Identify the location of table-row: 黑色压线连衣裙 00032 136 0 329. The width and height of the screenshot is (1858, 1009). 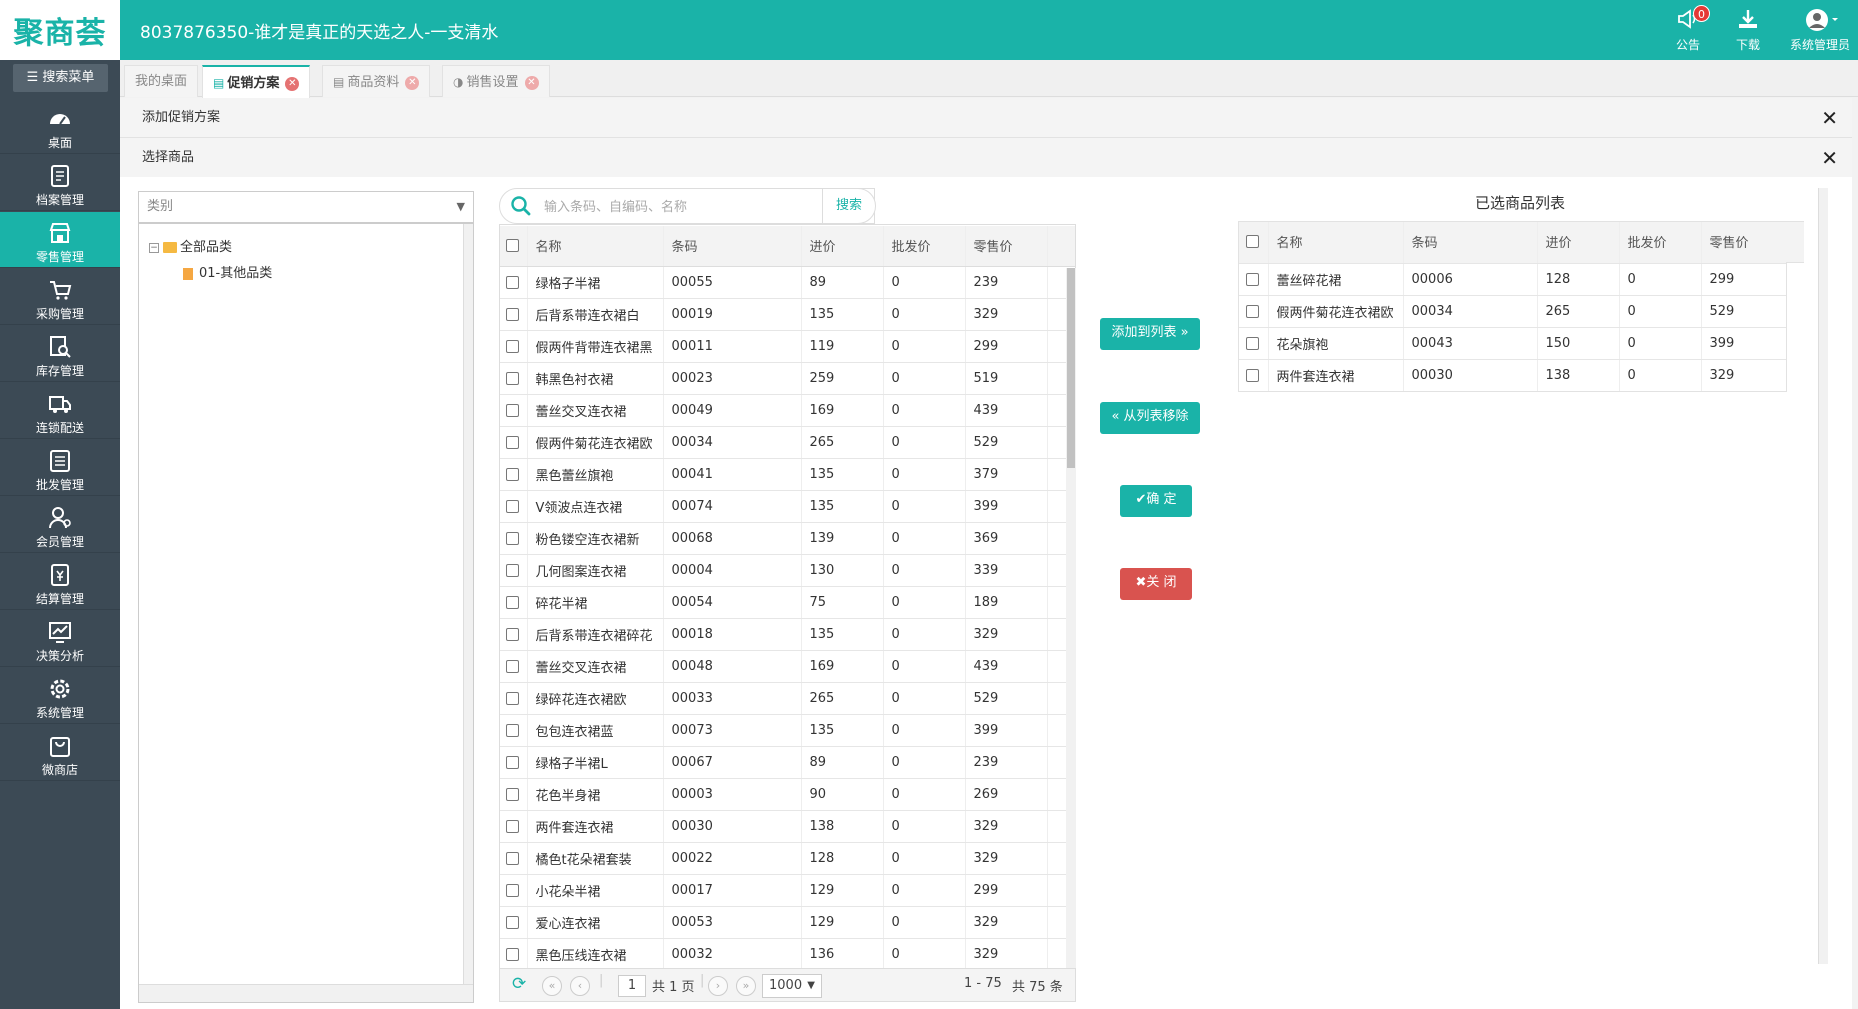
(787, 954).